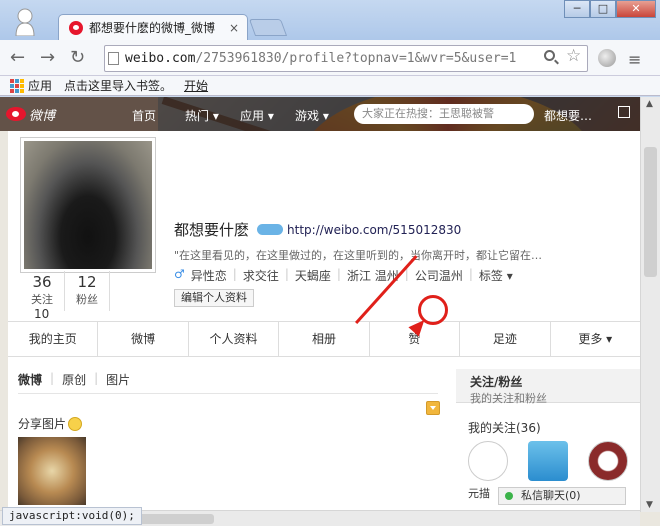 The height and width of the screenshot is (526, 660). What do you see at coordinates (636, 9) in the screenshot?
I see `close-window-button: ✕` at bounding box center [636, 9].